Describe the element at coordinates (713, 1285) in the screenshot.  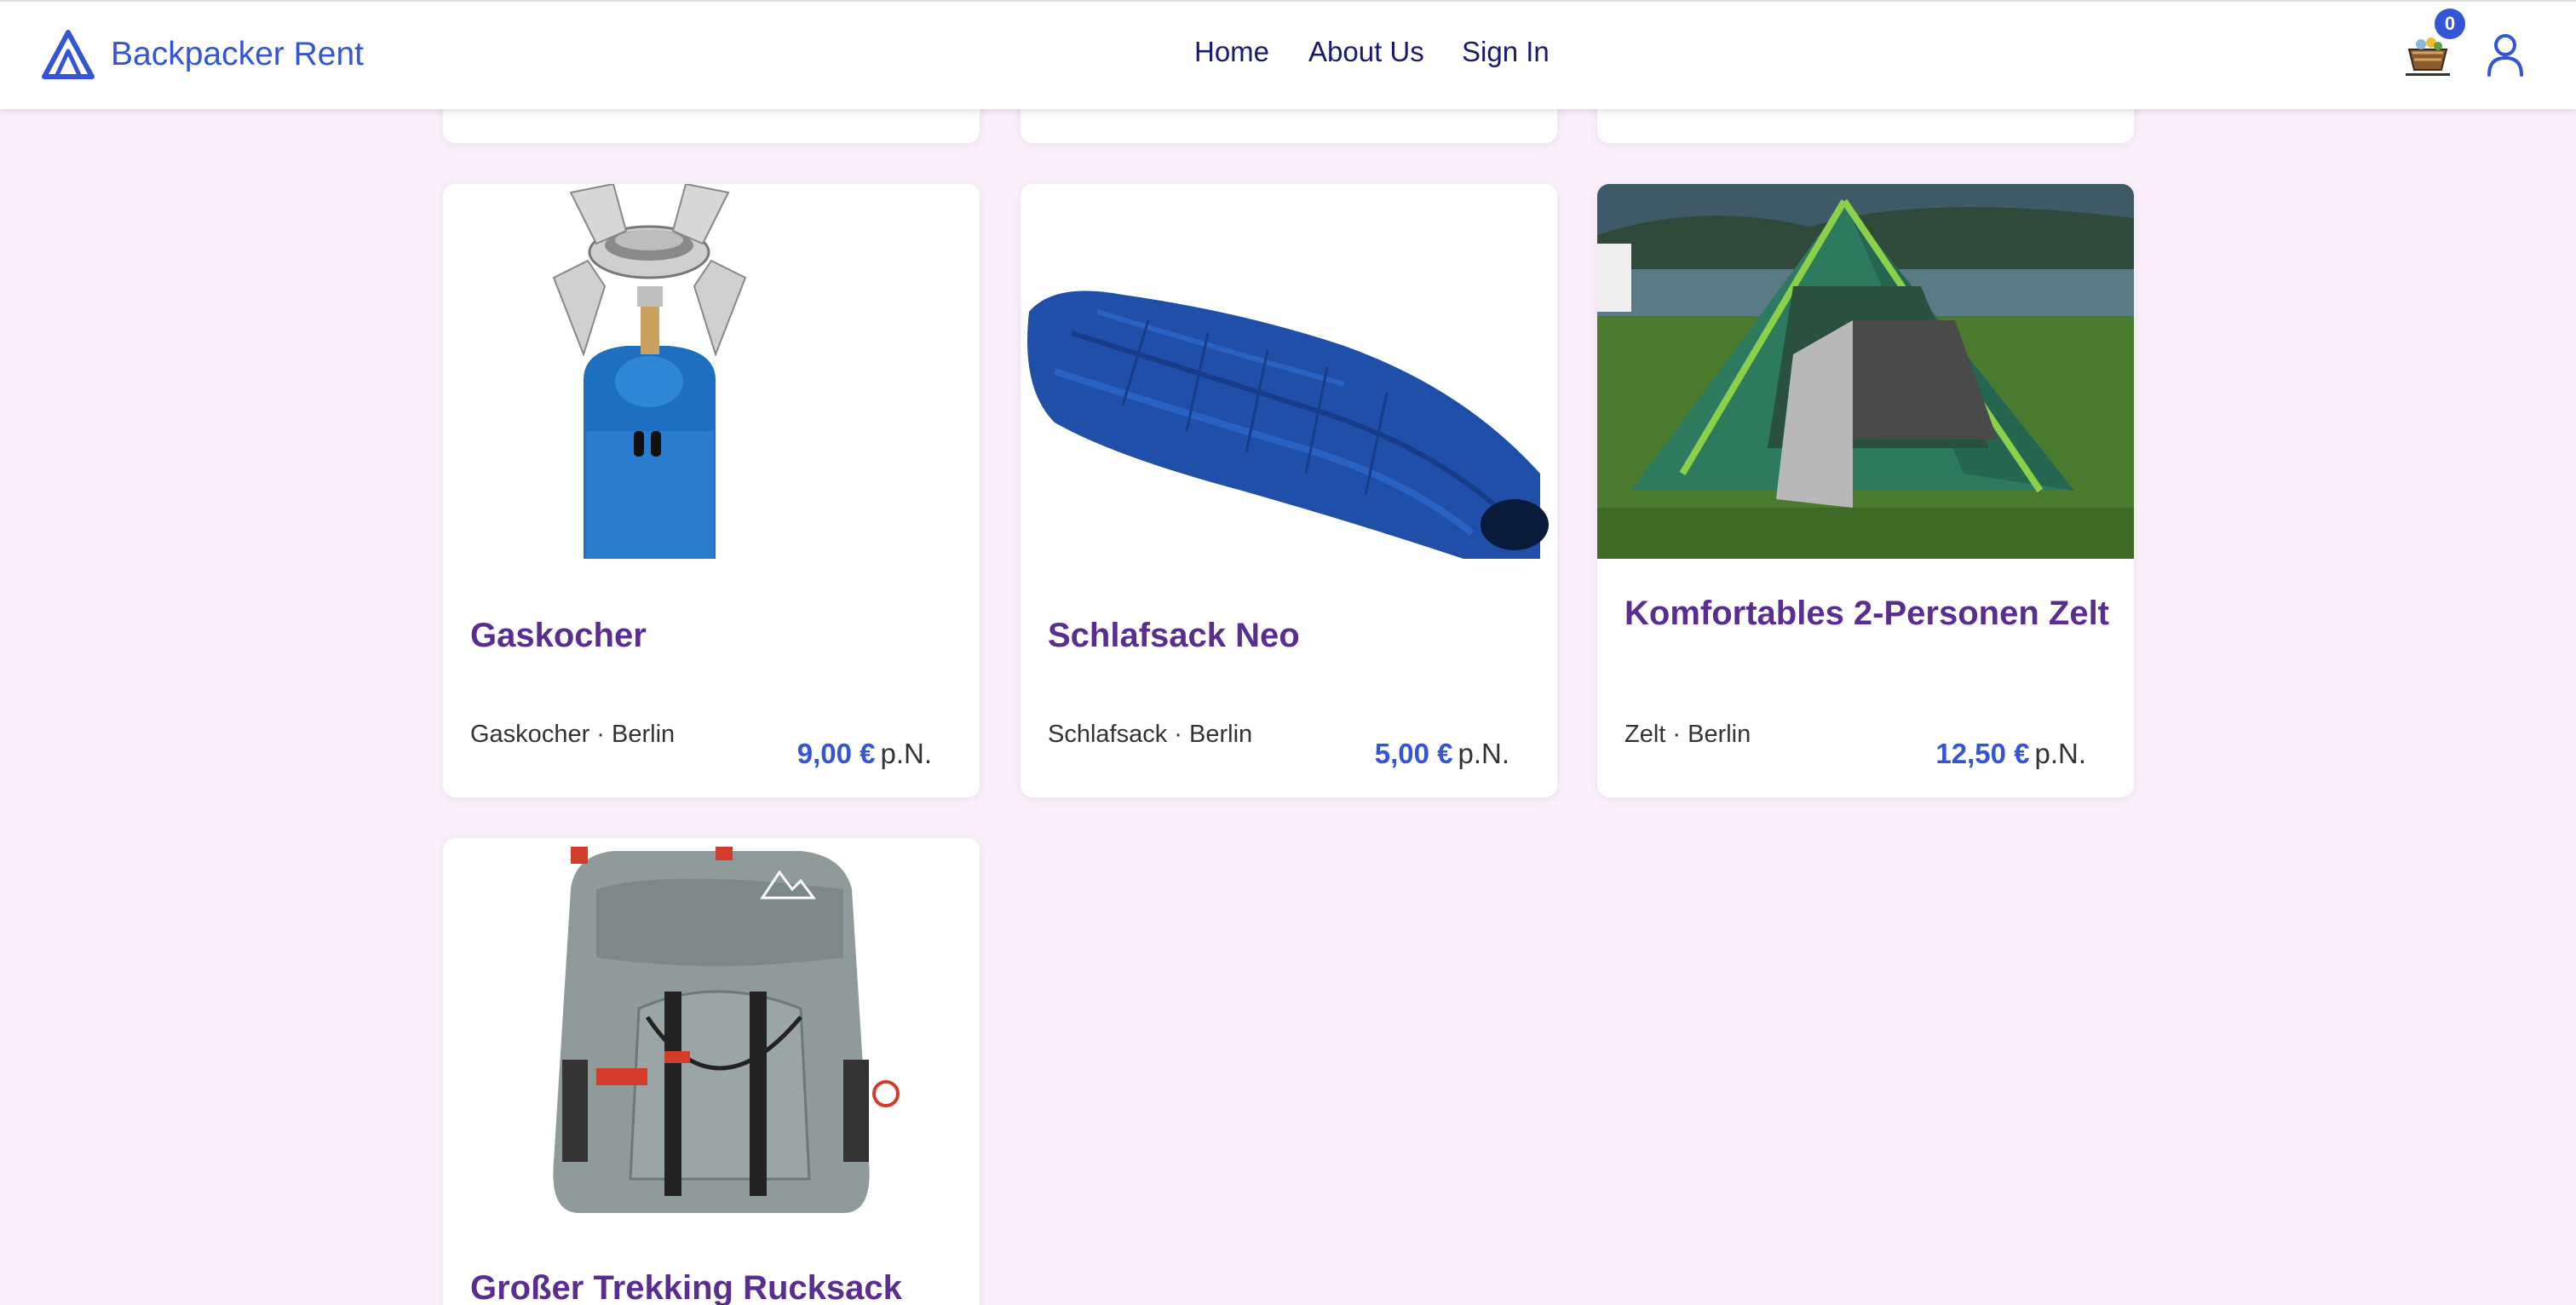
I see `product-title: Großer Trekking Rucksack` at that location.